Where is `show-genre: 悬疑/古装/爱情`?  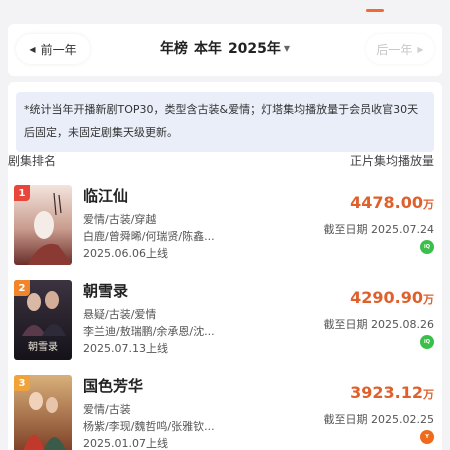 show-genre: 悬疑/古装/爱情 is located at coordinates (120, 314).